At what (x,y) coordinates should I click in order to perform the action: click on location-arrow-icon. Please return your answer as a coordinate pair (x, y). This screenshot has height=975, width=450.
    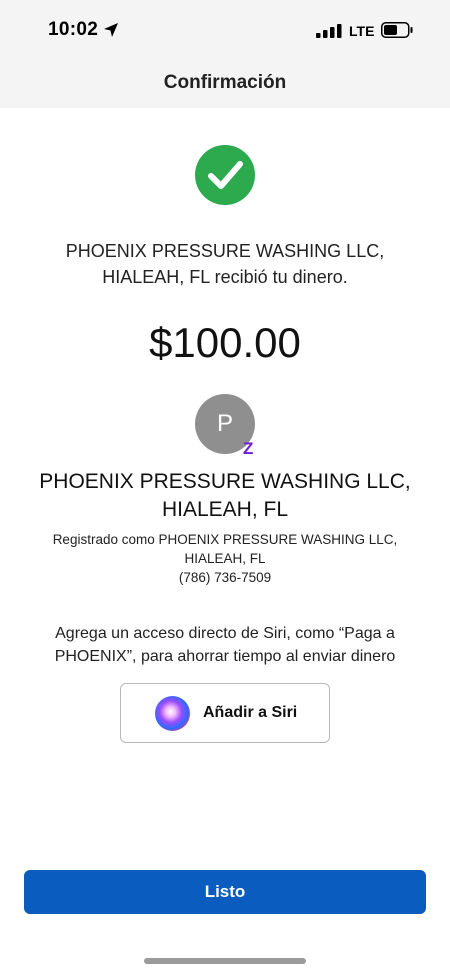
    Looking at the image, I should click on (111, 32).